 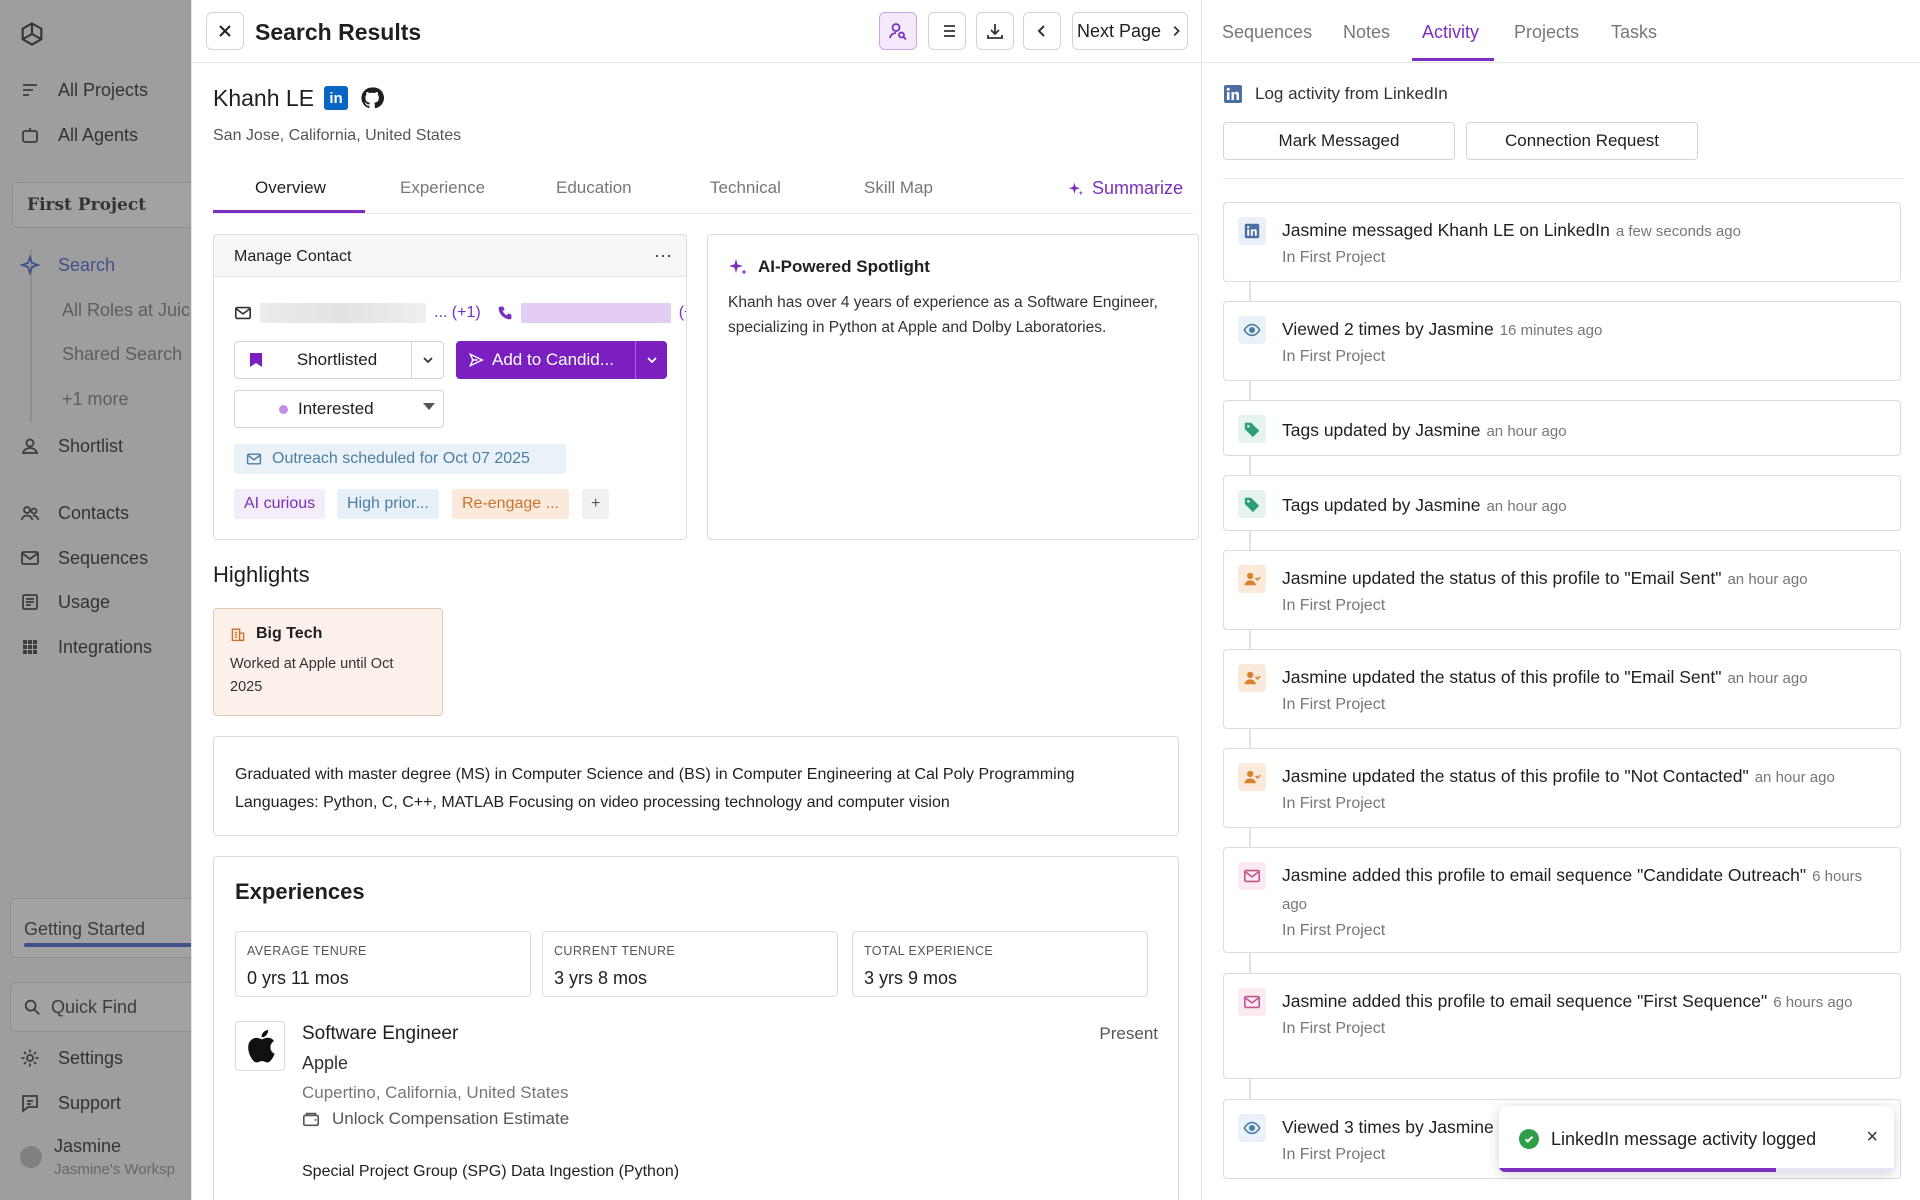 What do you see at coordinates (1546, 32) in the screenshot?
I see `tab-projects: Projects` at bounding box center [1546, 32].